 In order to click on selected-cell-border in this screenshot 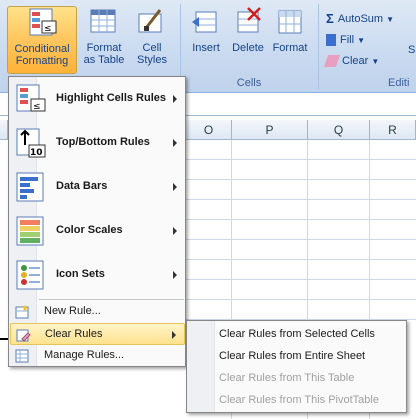, I will do `click(4, 339)`.